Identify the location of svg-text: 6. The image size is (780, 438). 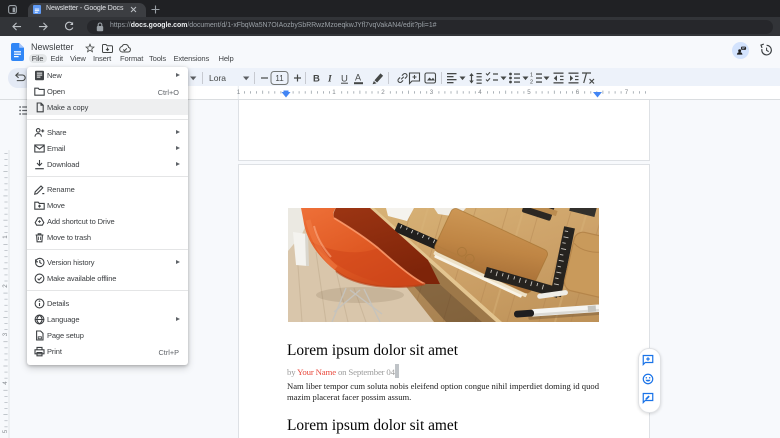
(578, 92).